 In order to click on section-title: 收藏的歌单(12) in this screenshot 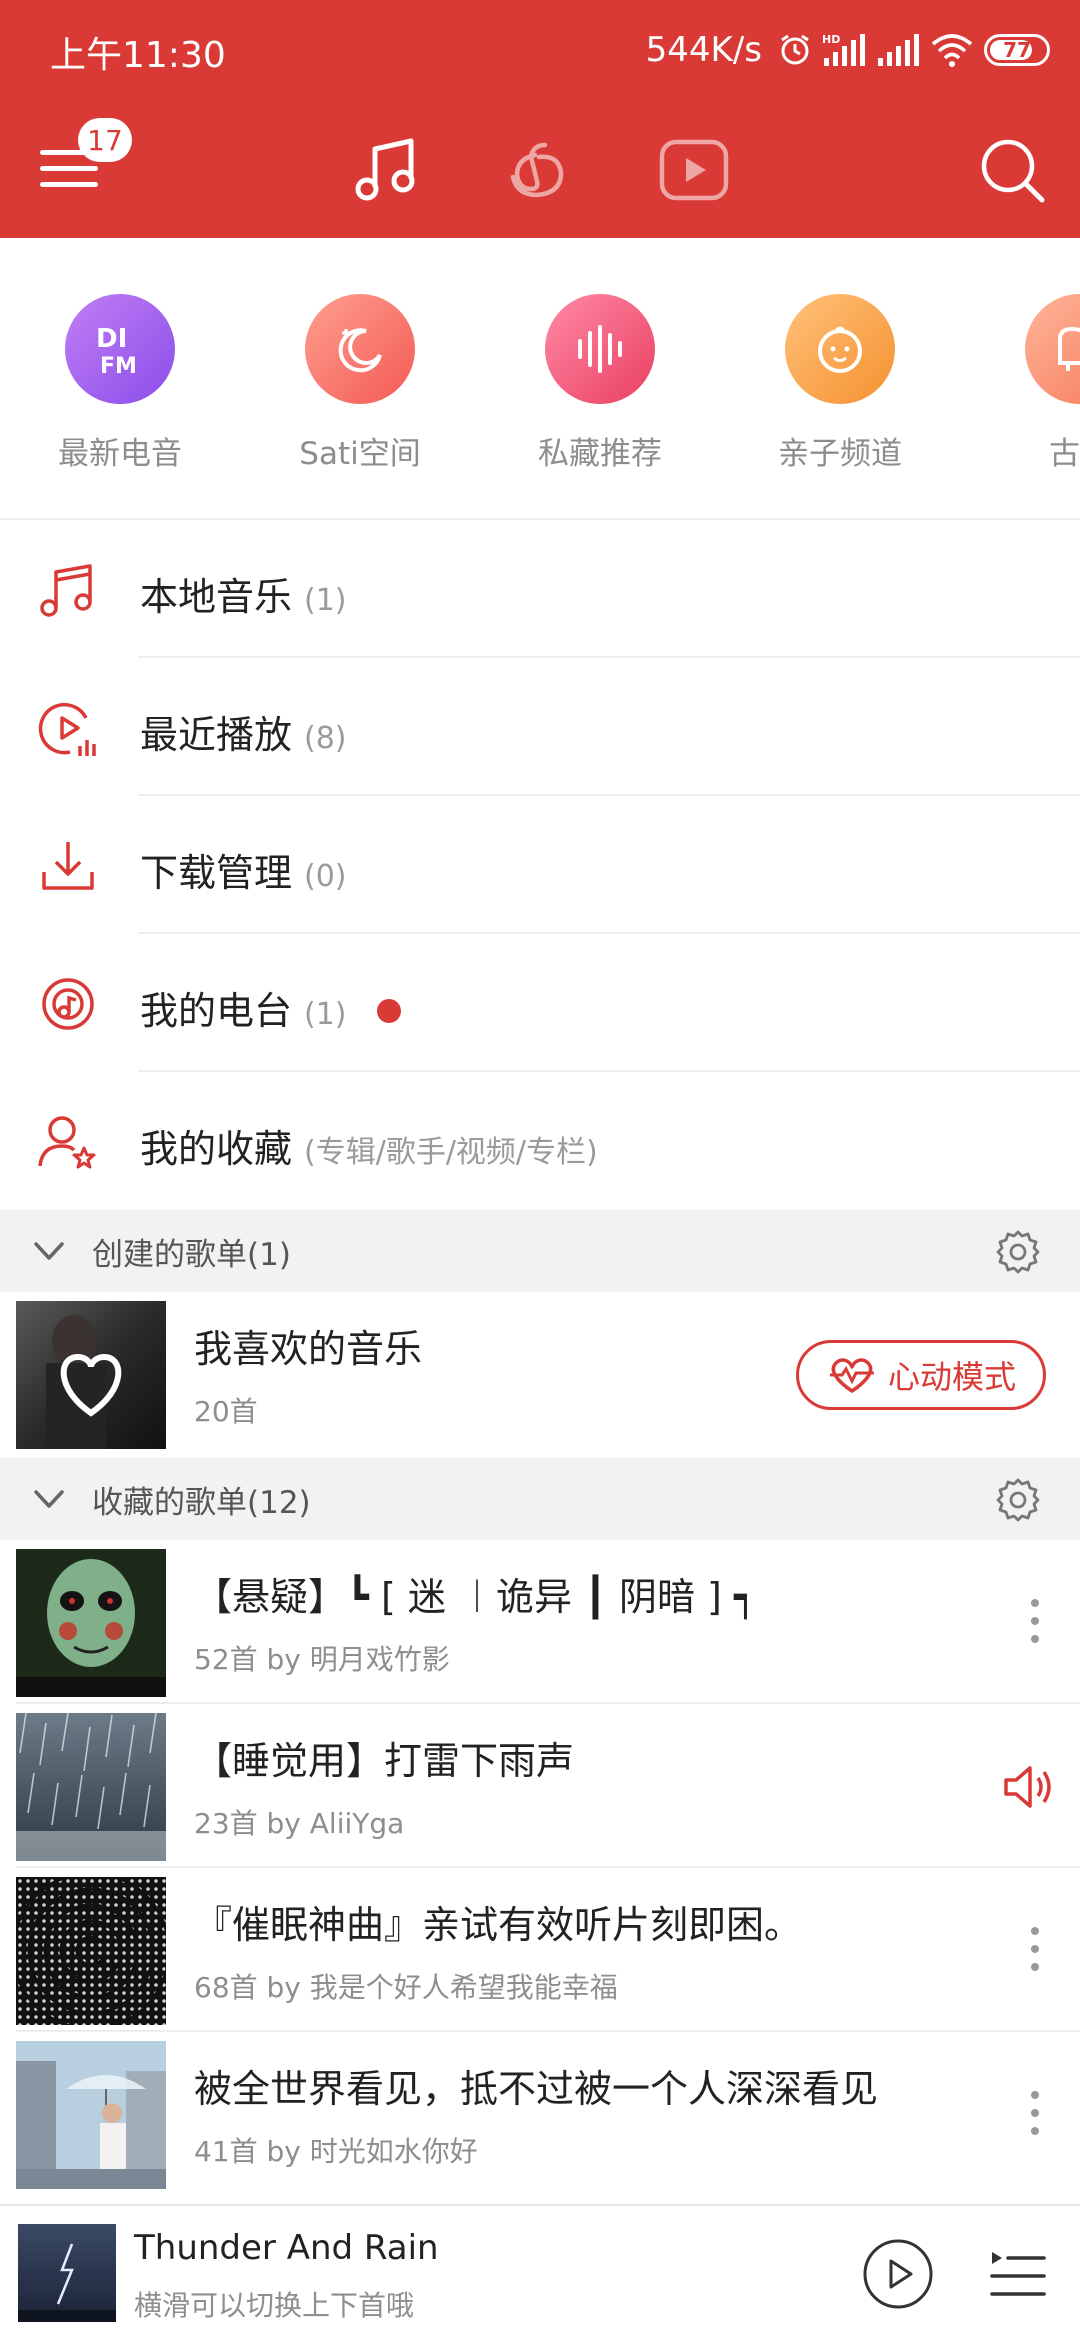, I will do `click(201, 1503)`.